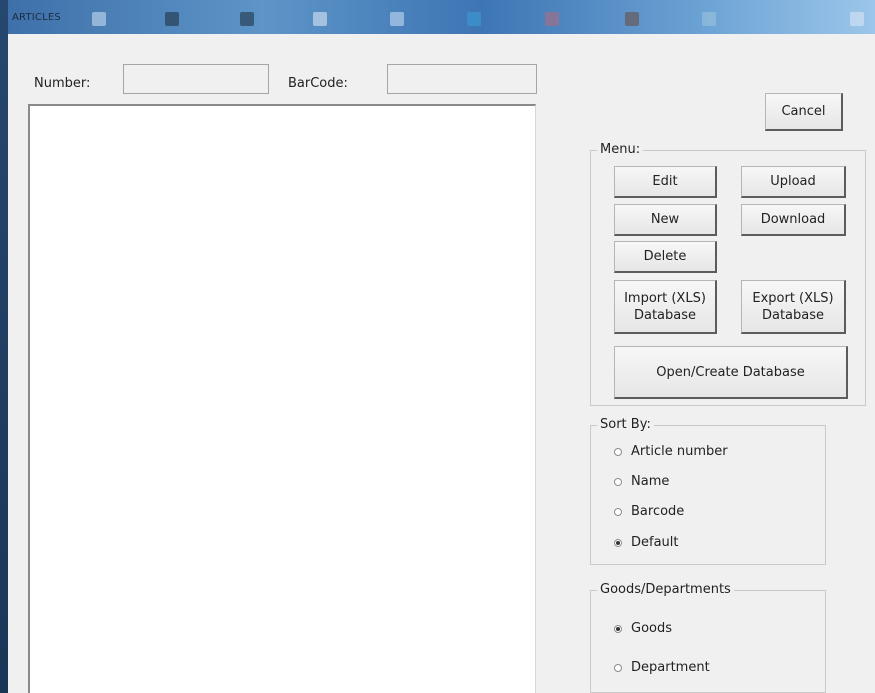  Describe the element at coordinates (655, 542) in the screenshot. I see `sort-default-label: Default` at that location.